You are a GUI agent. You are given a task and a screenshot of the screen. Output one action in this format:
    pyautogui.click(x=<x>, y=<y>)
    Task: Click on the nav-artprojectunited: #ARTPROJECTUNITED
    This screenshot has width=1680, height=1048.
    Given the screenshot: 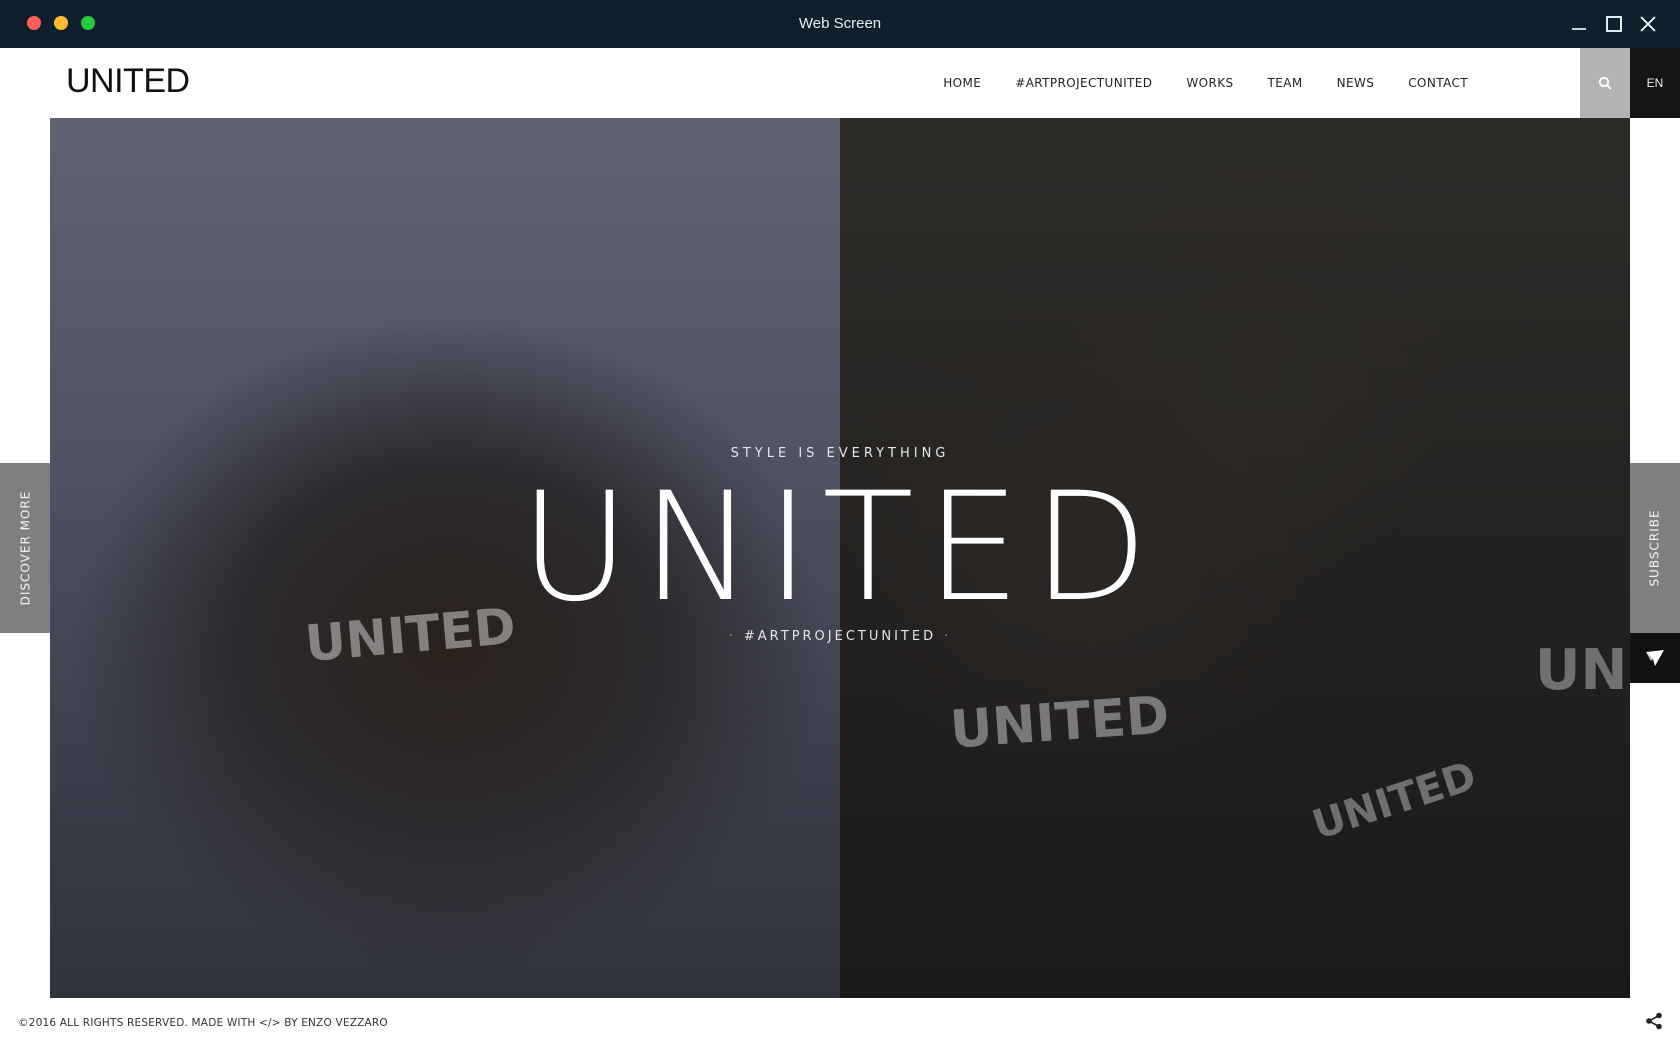 What is the action you would take?
    pyautogui.click(x=1083, y=83)
    